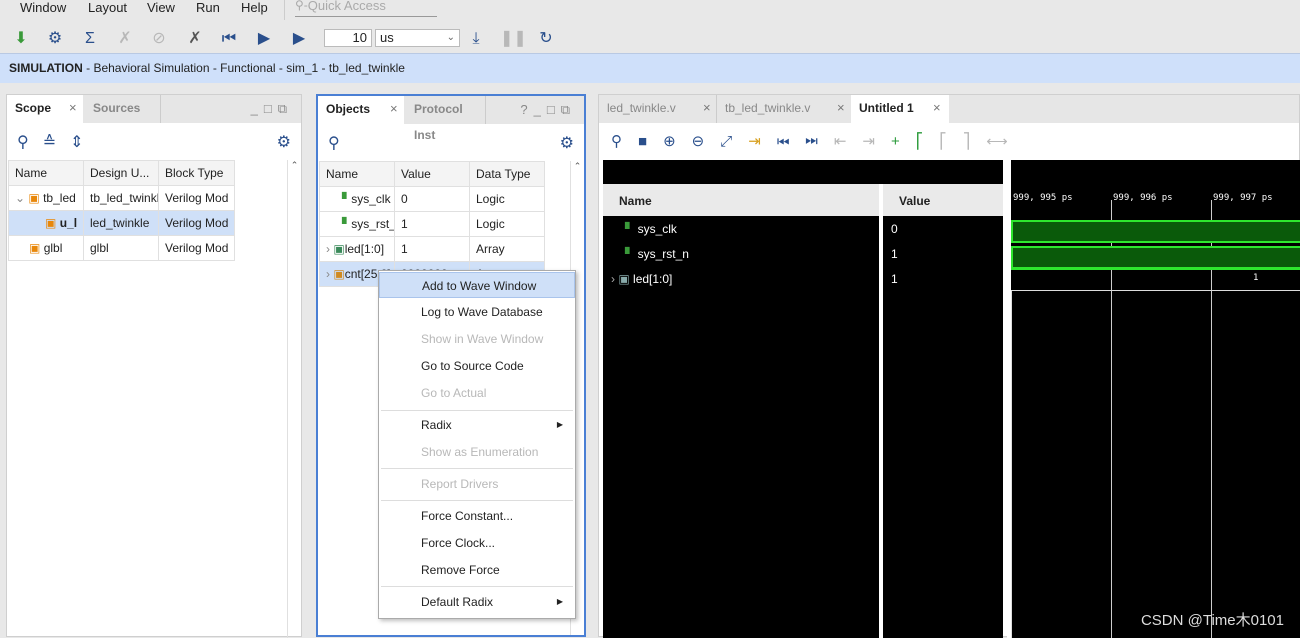 The image size is (1300, 638). I want to click on wave-led-value: 1, so click(1256, 278).